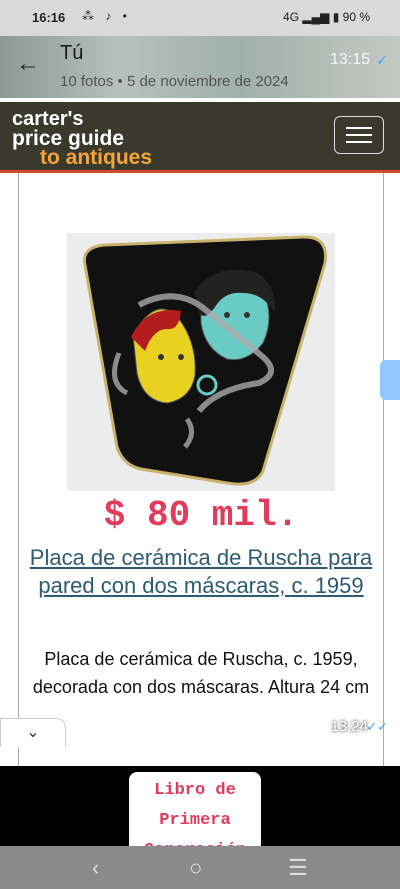 This screenshot has width=400, height=889. What do you see at coordinates (195, 868) in the screenshot?
I see `home-circle-icon: ○` at bounding box center [195, 868].